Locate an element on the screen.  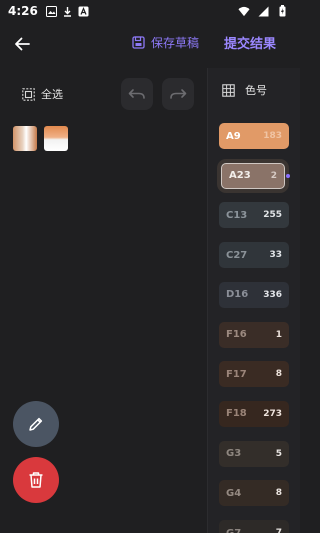
pencil-icon is located at coordinates (36, 424).